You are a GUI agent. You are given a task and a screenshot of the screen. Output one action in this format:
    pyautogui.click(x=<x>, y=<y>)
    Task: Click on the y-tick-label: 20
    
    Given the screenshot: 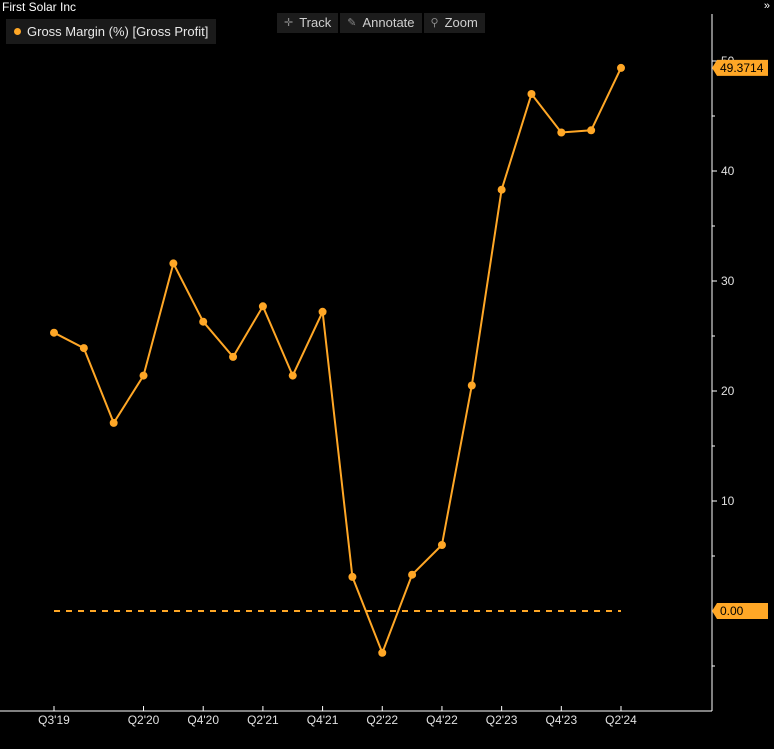 What is the action you would take?
    pyautogui.click(x=728, y=391)
    